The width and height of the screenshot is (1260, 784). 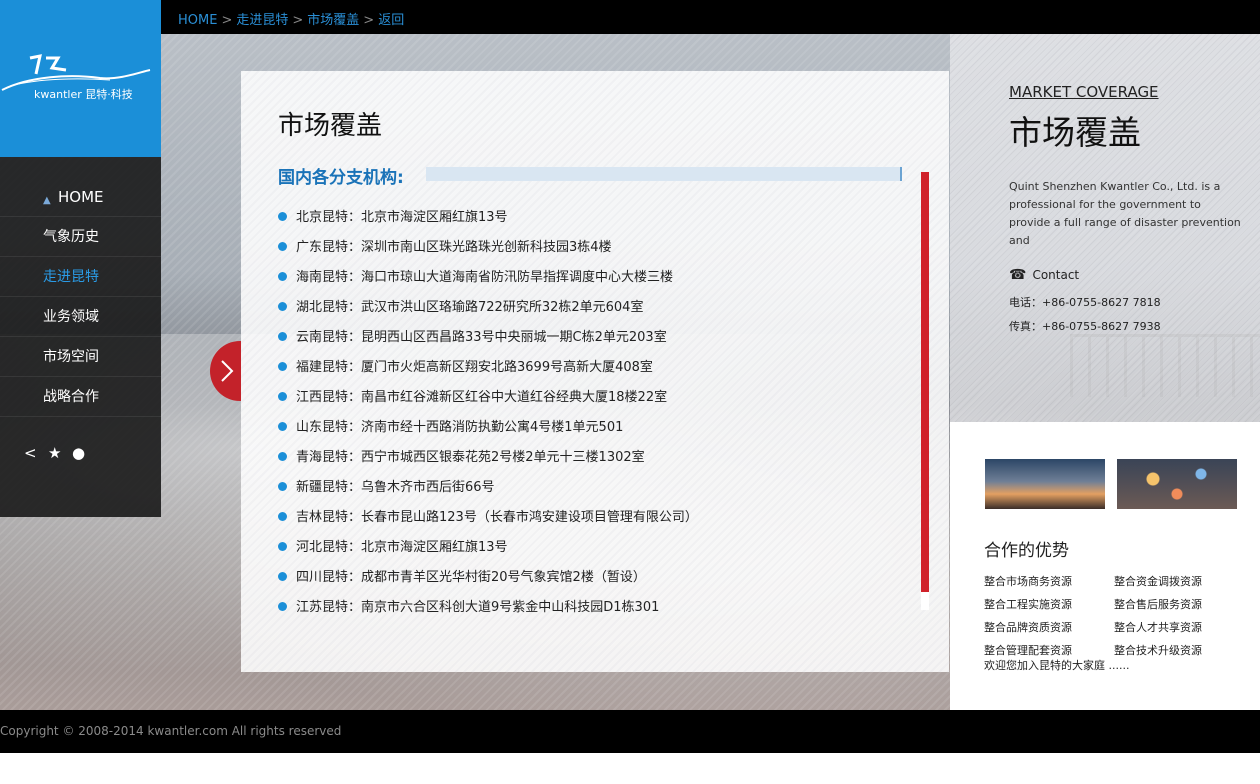 What do you see at coordinates (330, 126) in the screenshot?
I see `page-title: 市场覆盖` at bounding box center [330, 126].